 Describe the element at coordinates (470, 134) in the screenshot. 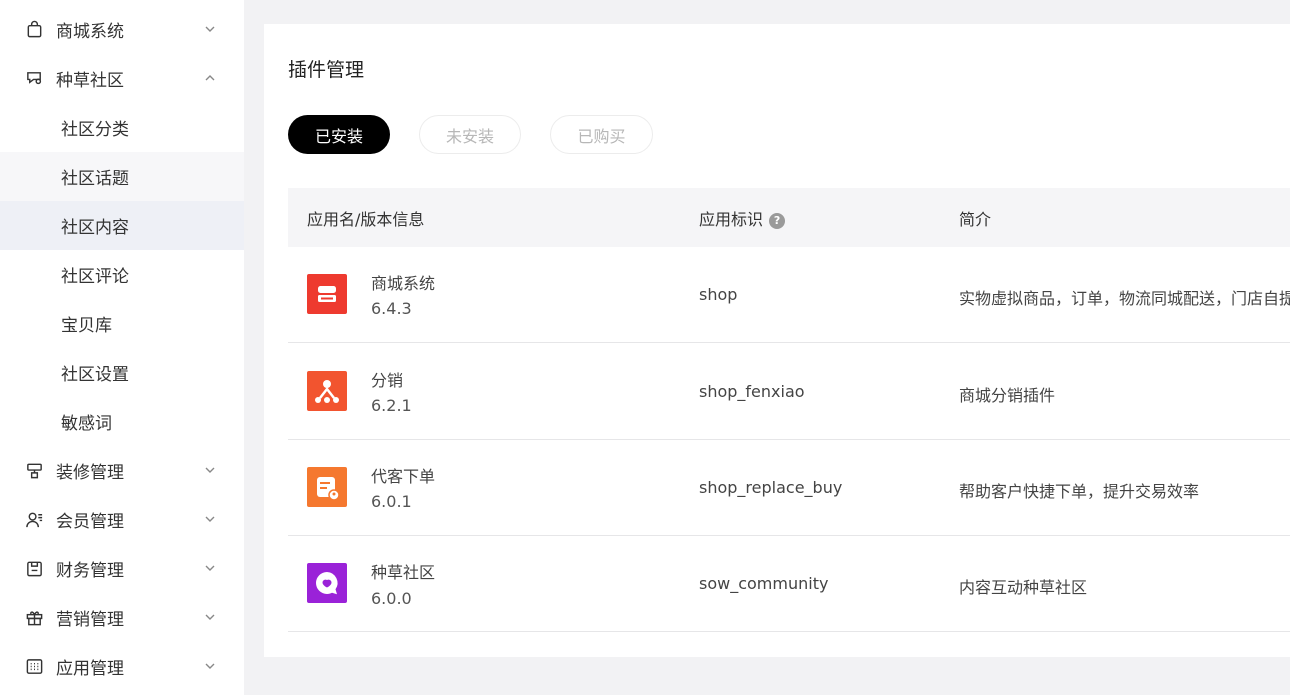

I see `tab-not-installed: 未安装` at that location.